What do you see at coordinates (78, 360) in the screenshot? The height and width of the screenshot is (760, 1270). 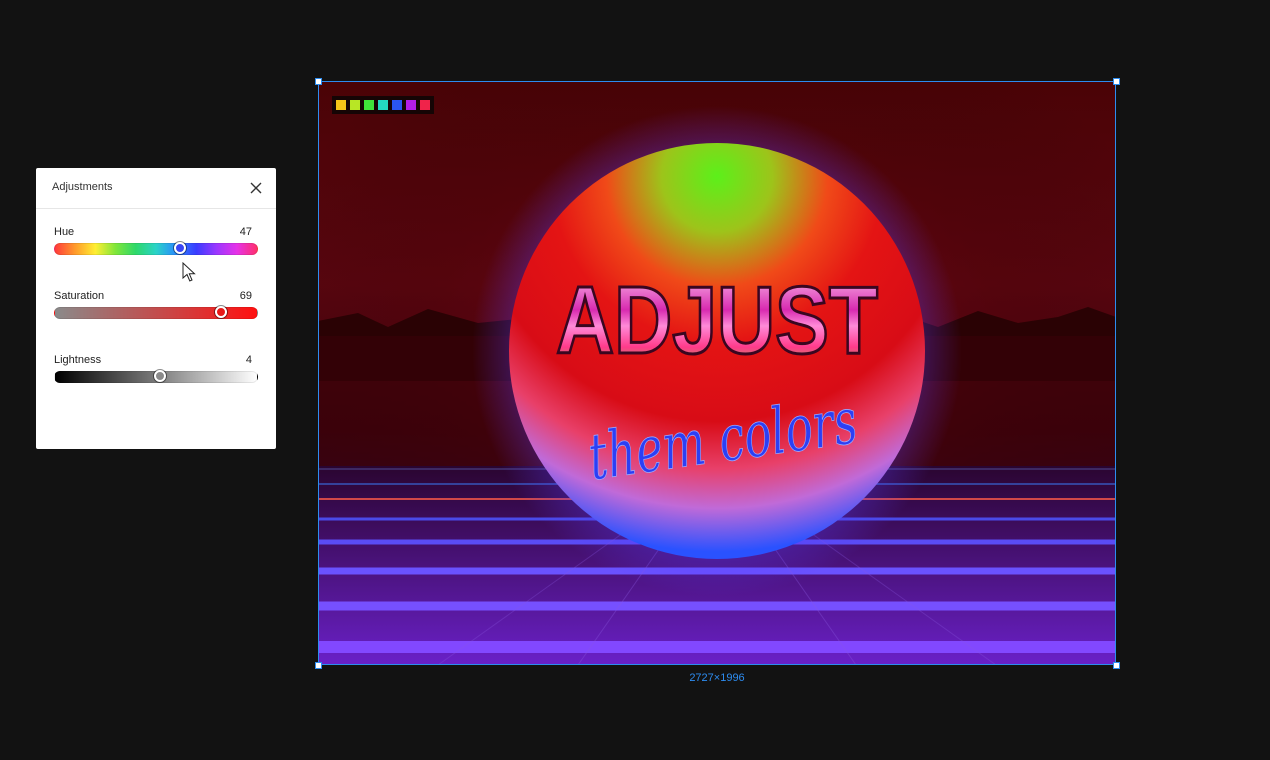 I see `lightness-label: Lightness` at bounding box center [78, 360].